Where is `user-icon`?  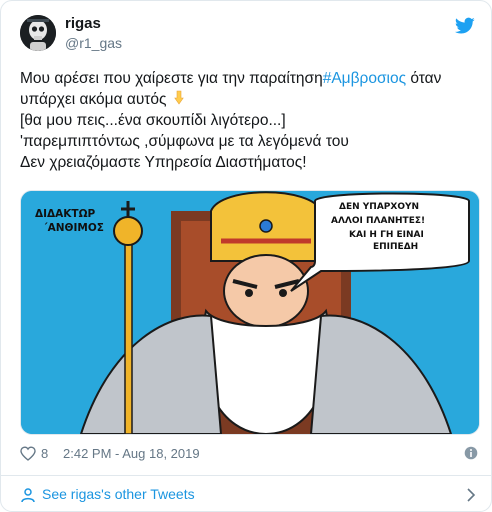
user-icon is located at coordinates (28, 495).